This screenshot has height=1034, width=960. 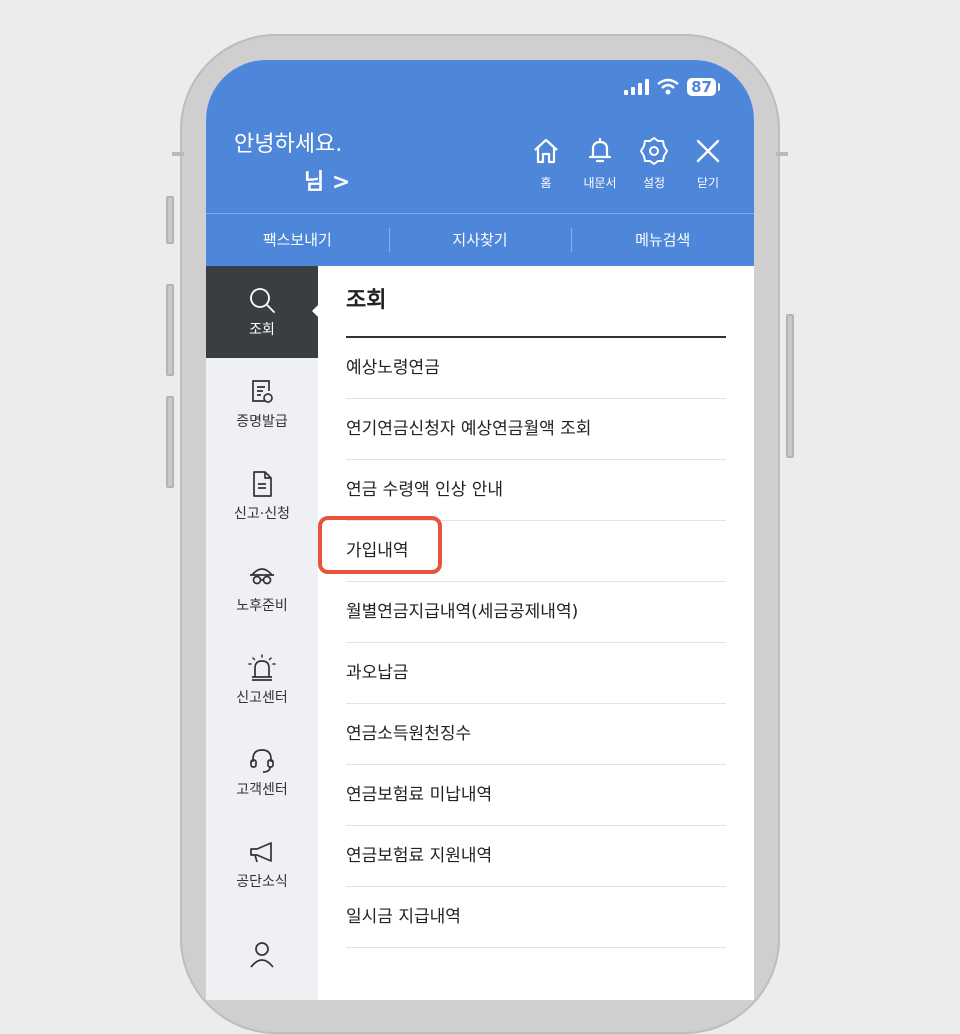 What do you see at coordinates (288, 144) in the screenshot?
I see `greeting-text: 안녕하세요.` at bounding box center [288, 144].